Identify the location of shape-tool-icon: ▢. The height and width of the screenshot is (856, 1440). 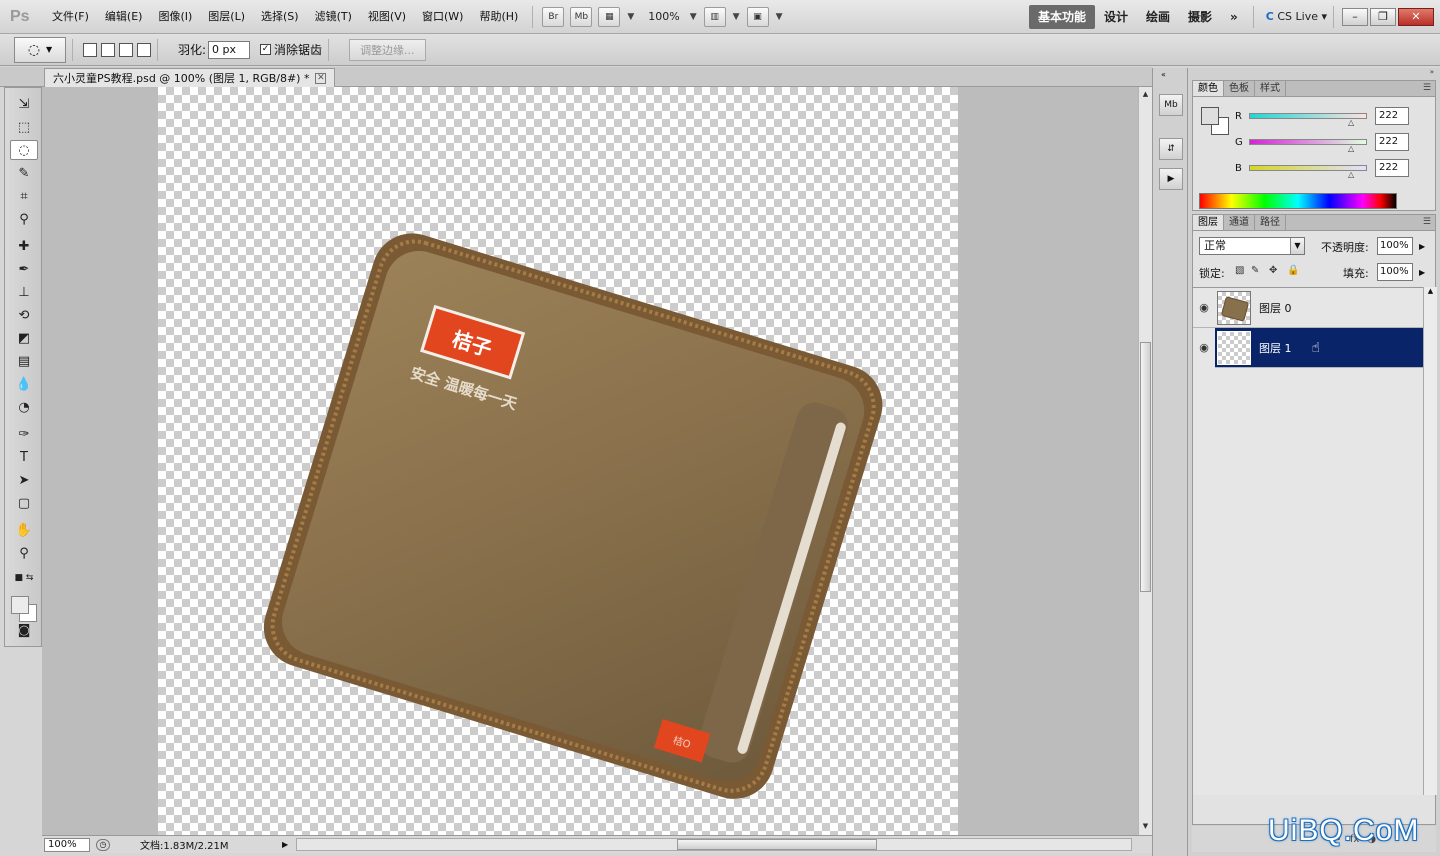
(24, 503).